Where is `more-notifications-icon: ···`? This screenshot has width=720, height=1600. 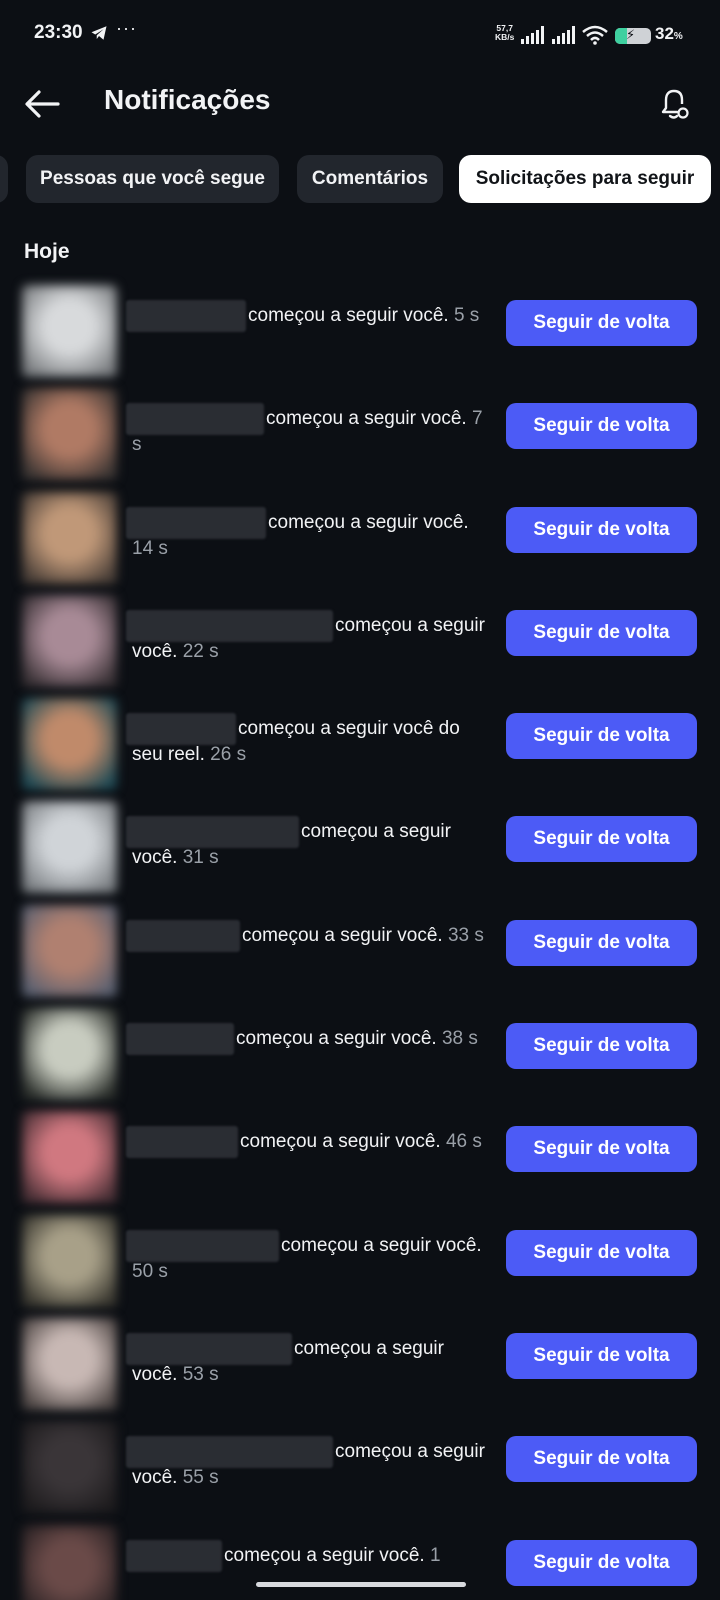 more-notifications-icon: ··· is located at coordinates (126, 28).